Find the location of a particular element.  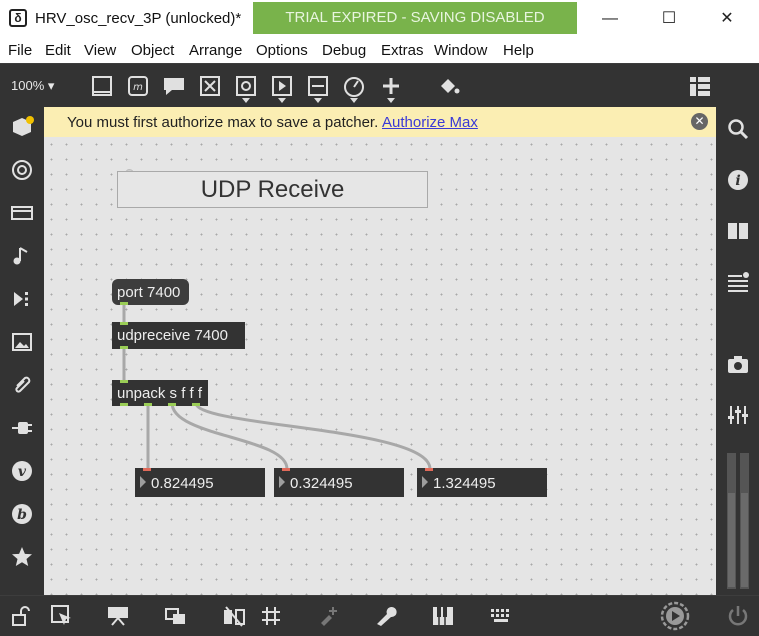

menu-arrange: Arrange is located at coordinates (215, 50).